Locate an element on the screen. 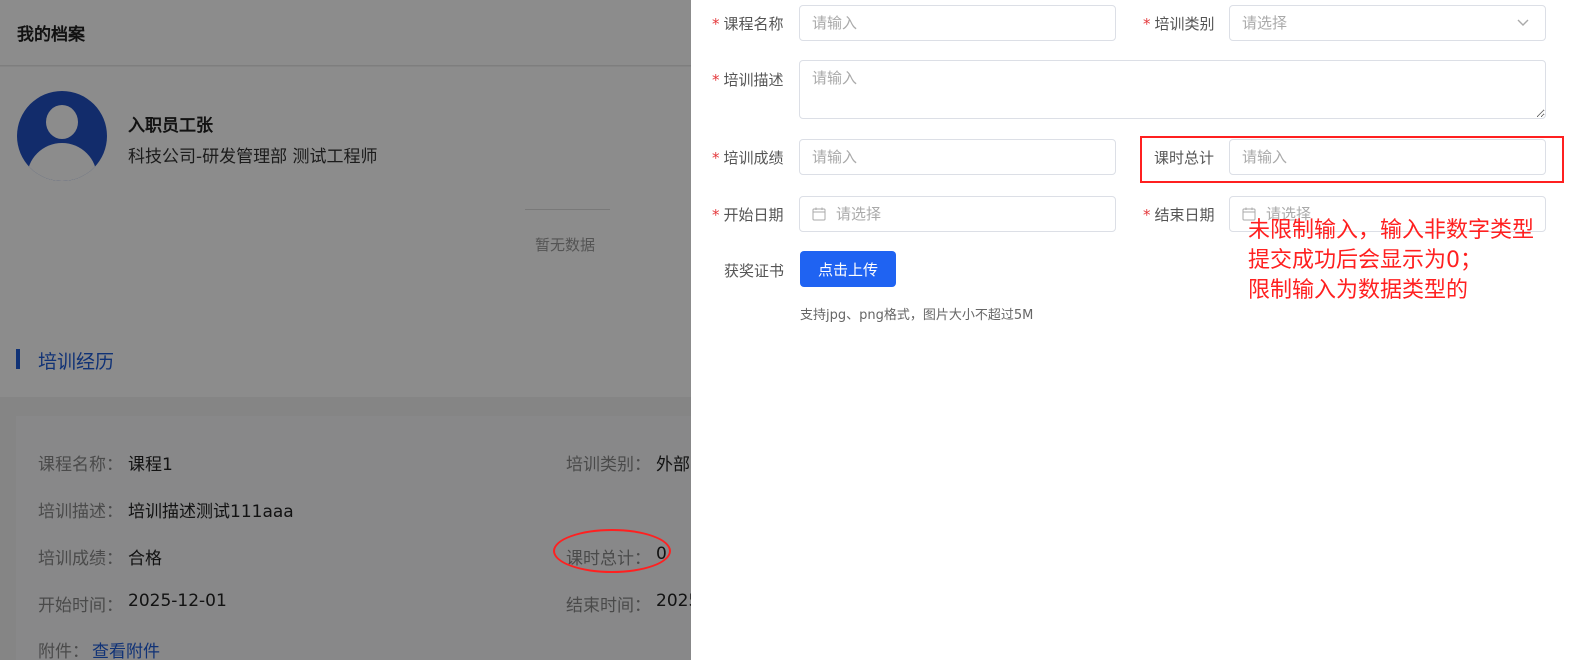 The height and width of the screenshot is (660, 1578). annotation-note: 未限制输入，输入非数字类型 提交成功后会显示为0； 限制输入为数据类型的 is located at coordinates (1391, 261).